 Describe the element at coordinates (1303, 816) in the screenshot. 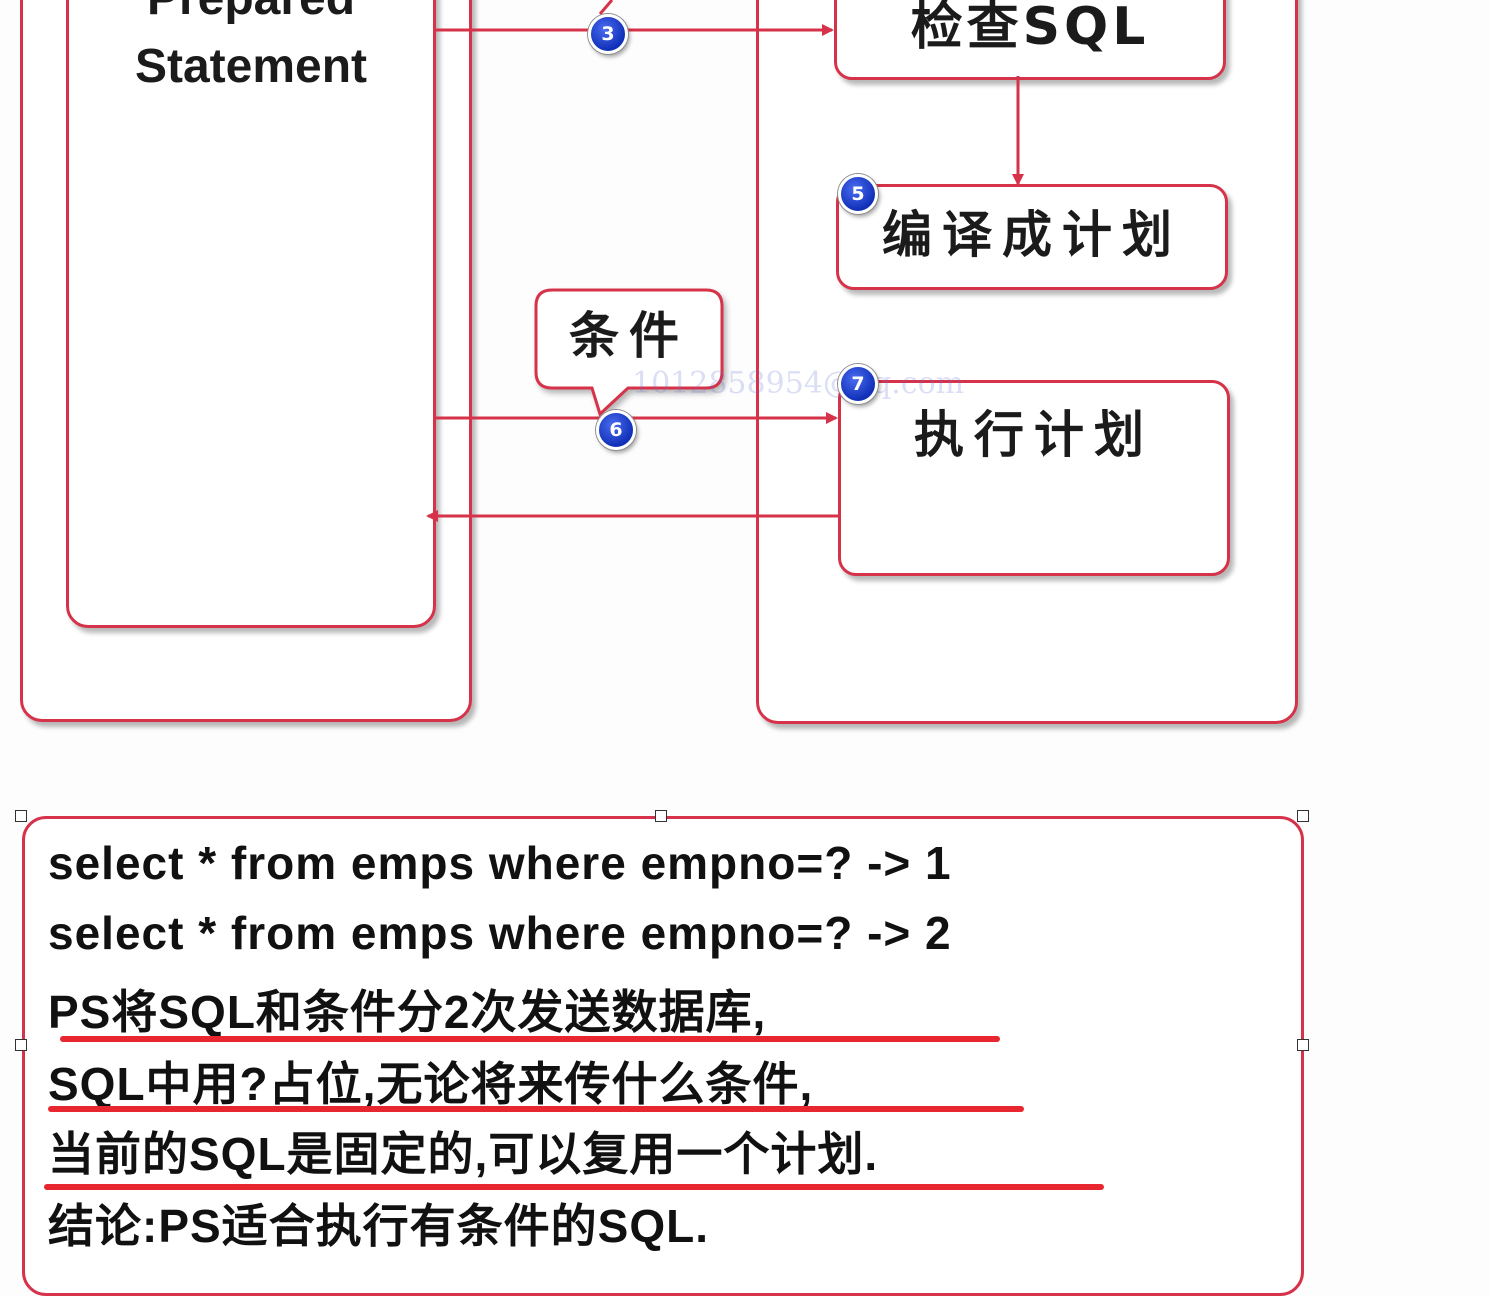

I see `selection-handle-top-right` at that location.